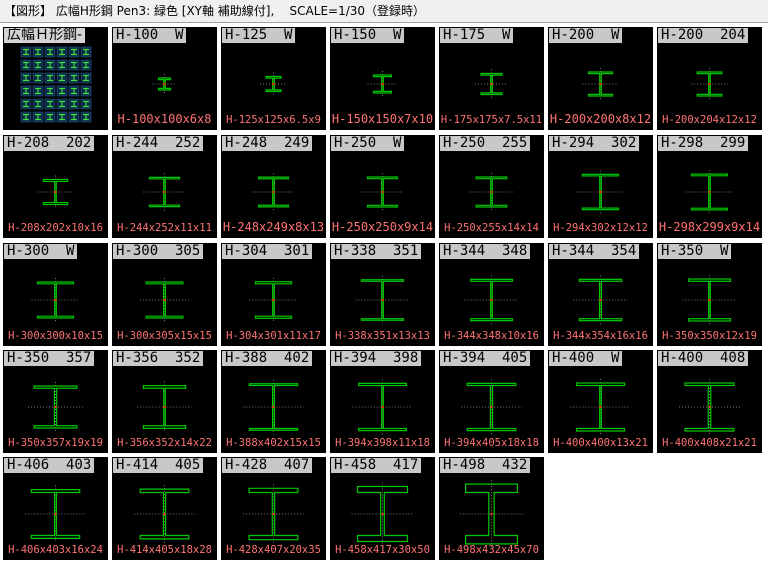 The image size is (768, 570). I want to click on tile-section: H-150x150x7x10 H-150 W, so click(382, 78).